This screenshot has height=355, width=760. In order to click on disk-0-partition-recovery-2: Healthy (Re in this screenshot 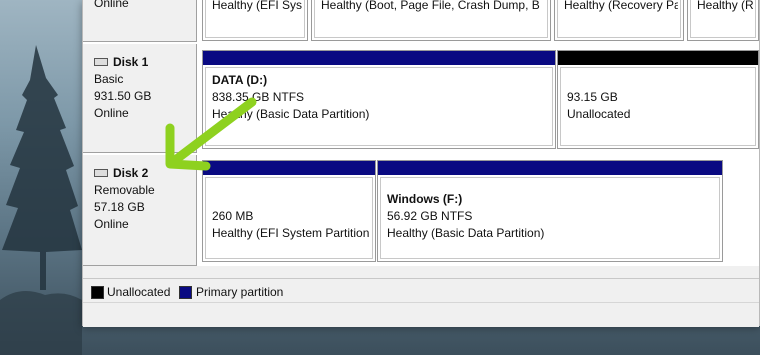, I will do `click(723, 20)`.